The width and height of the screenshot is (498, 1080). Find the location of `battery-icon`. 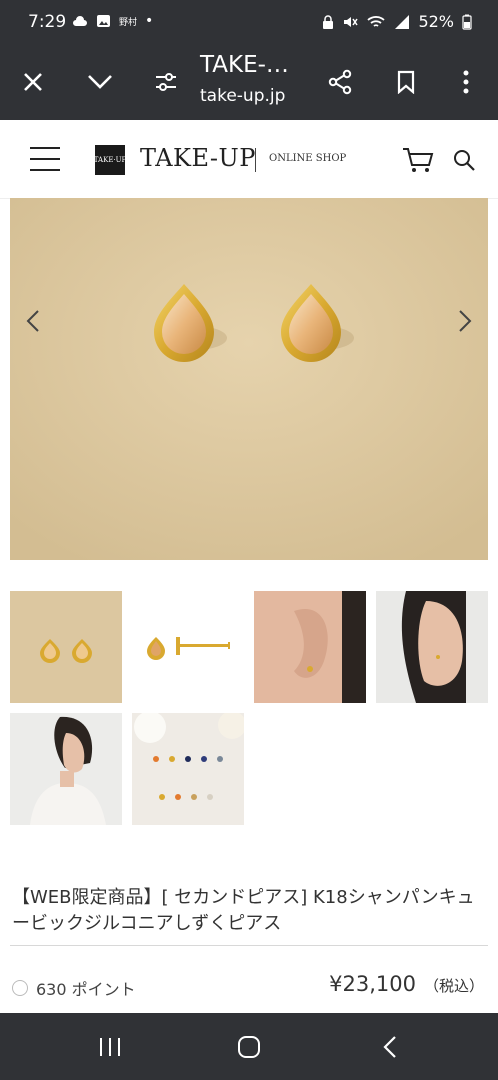

battery-icon is located at coordinates (467, 22).